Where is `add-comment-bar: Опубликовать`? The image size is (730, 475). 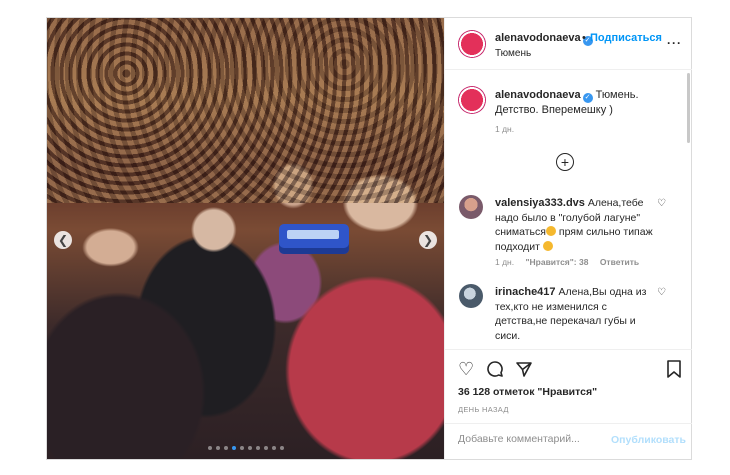 add-comment-bar: Опубликовать is located at coordinates (568, 441).